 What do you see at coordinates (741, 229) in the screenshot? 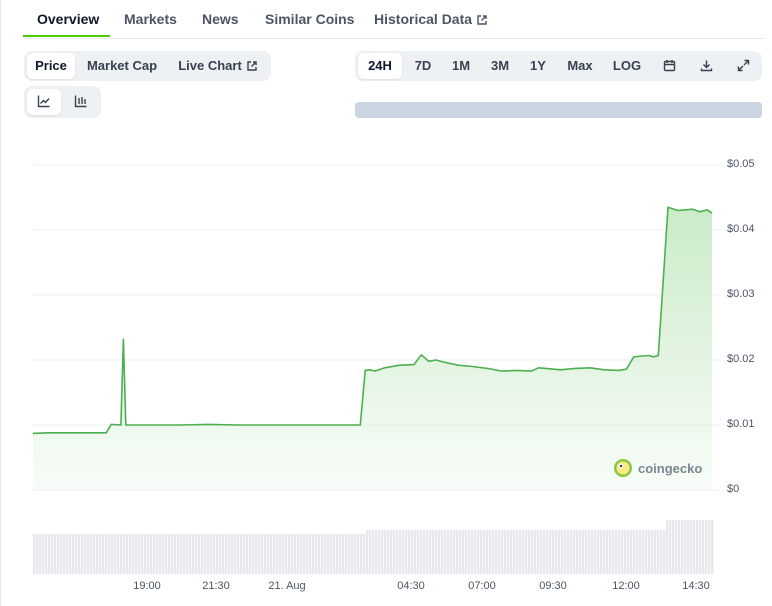
I see `y-tick-label: $0.04` at bounding box center [741, 229].